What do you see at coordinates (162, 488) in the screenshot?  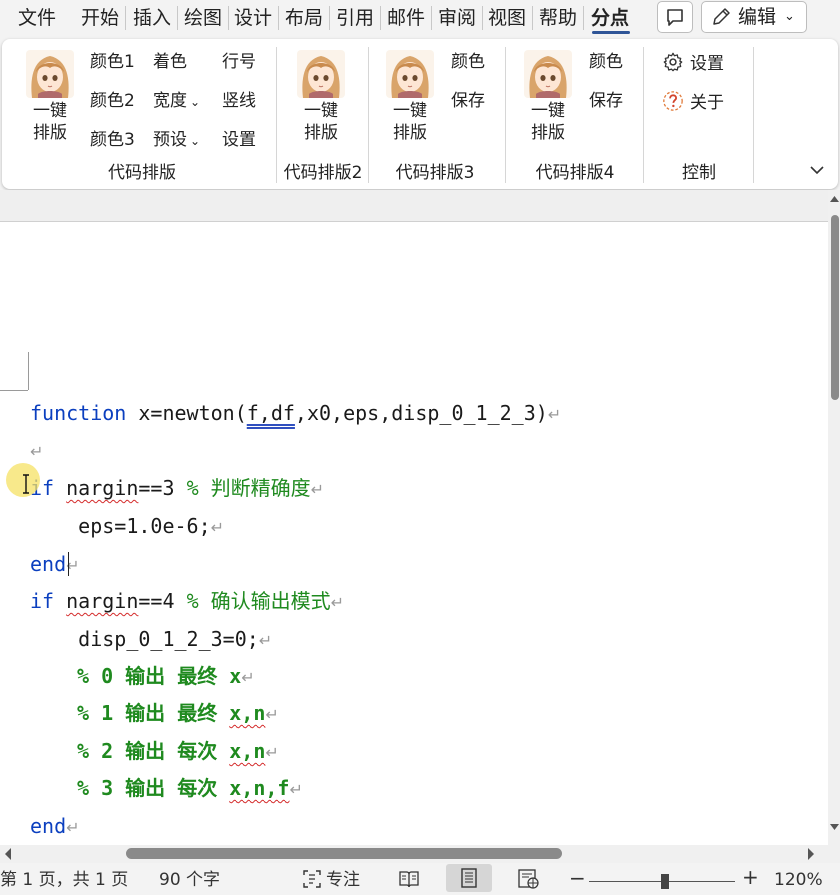 I see `code-text: ==3` at bounding box center [162, 488].